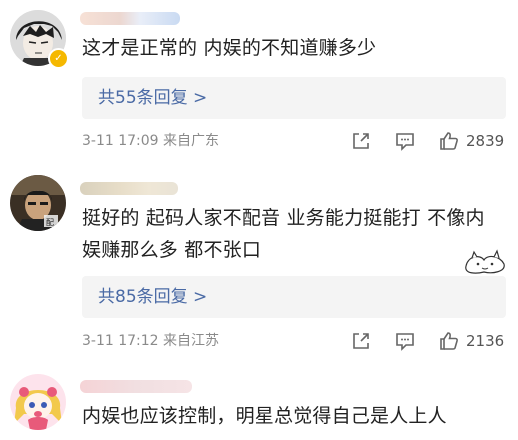  Describe the element at coordinates (294, 98) in the screenshot. I see `reply-box: 共55条回复 >` at that location.